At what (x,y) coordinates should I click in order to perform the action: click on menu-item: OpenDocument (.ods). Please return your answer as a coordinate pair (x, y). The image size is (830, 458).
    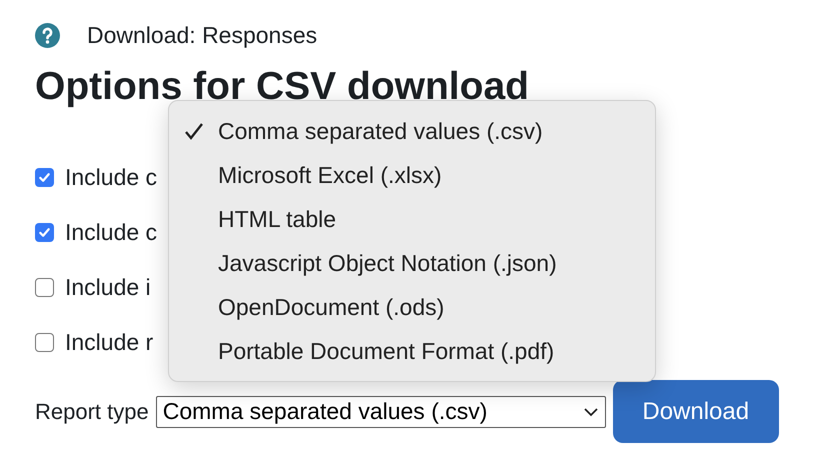
    Looking at the image, I should click on (412, 307).